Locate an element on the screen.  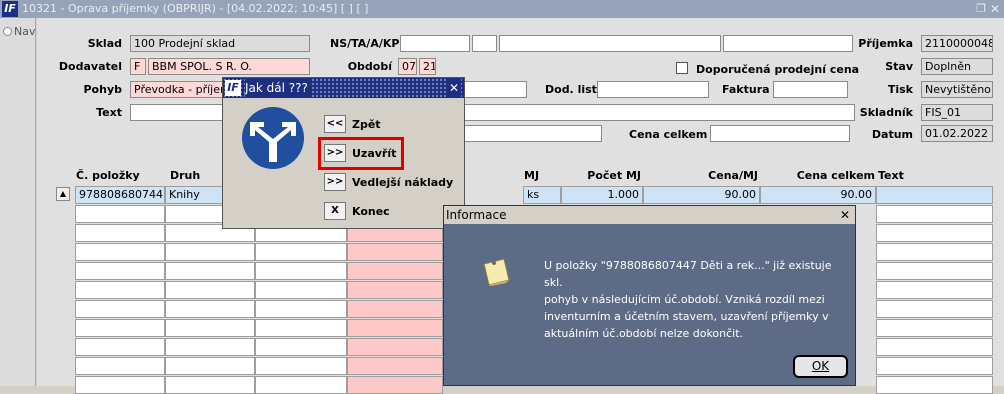
vedlejsi-naklady-label: Vedlejší náklady is located at coordinates (403, 182).